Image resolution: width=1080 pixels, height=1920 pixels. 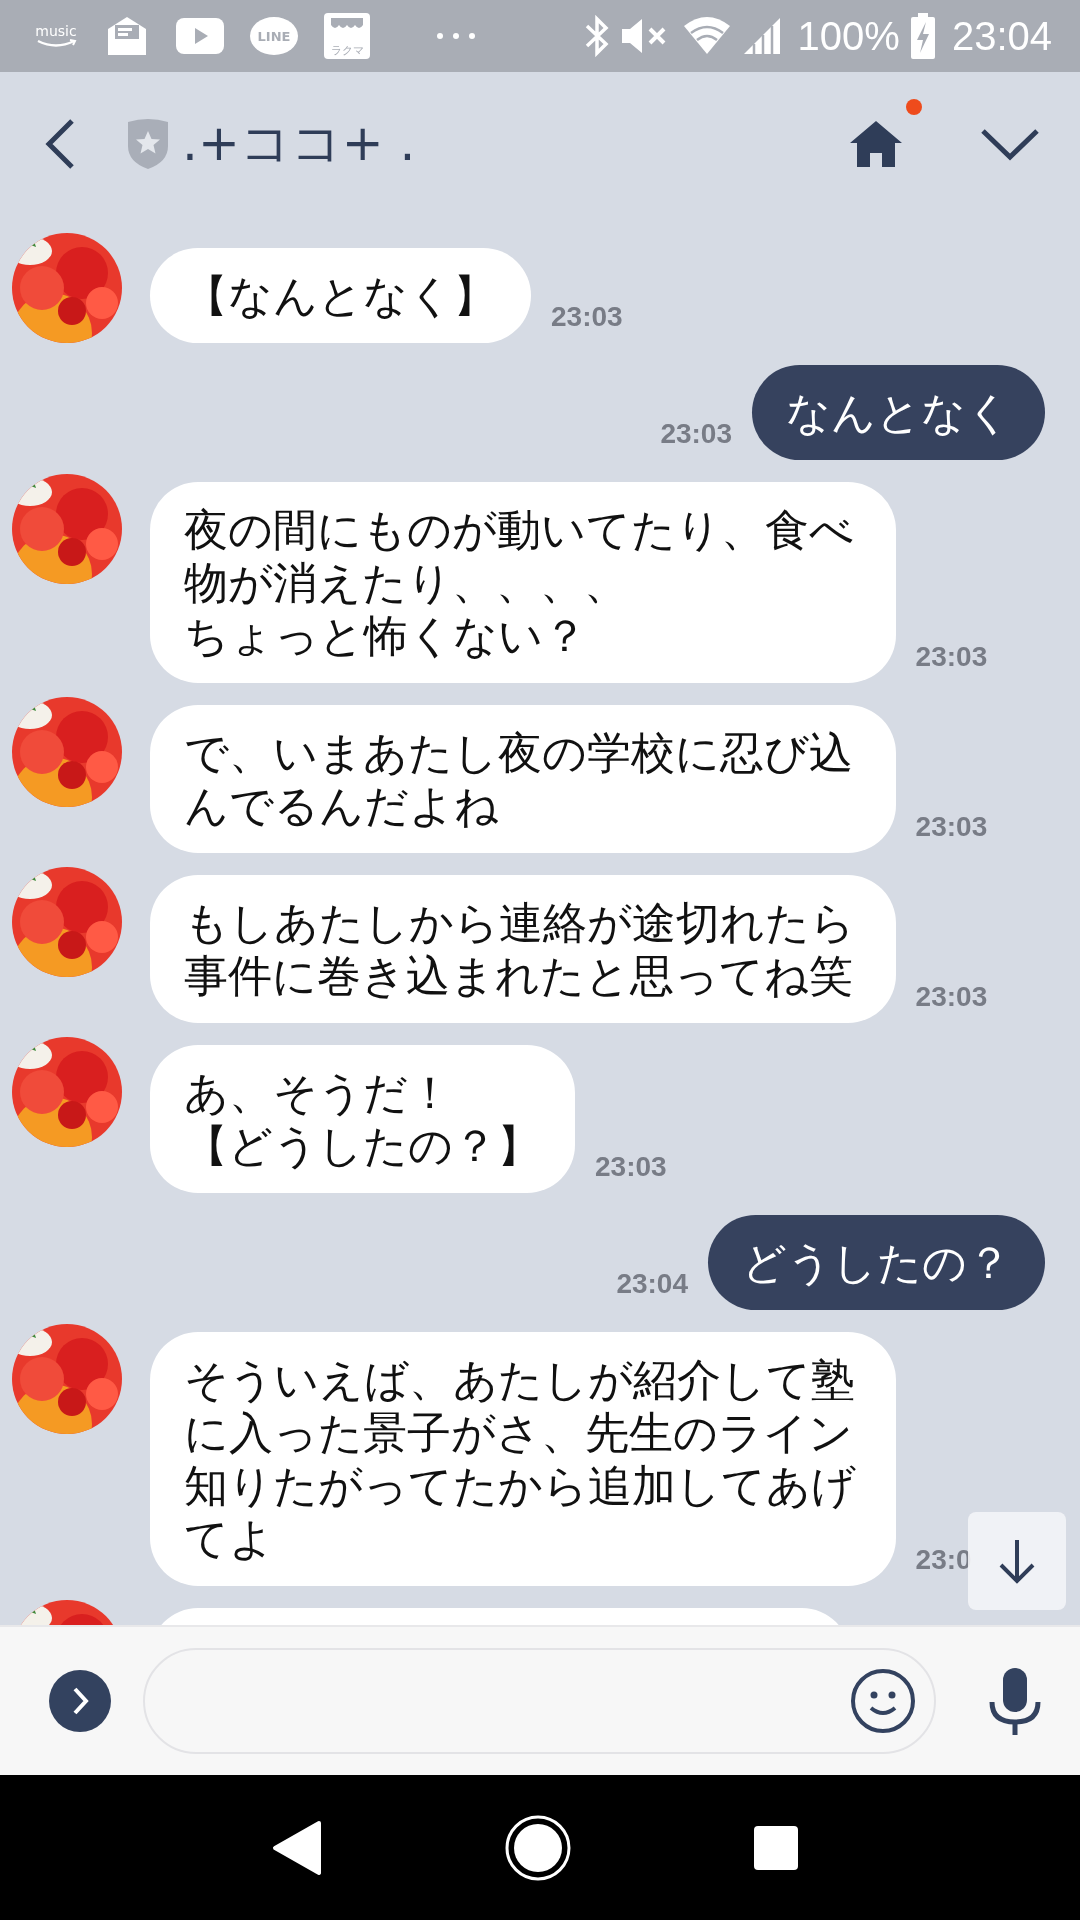 I want to click on shop-app-icon: ラクマ, so click(x=347, y=36).